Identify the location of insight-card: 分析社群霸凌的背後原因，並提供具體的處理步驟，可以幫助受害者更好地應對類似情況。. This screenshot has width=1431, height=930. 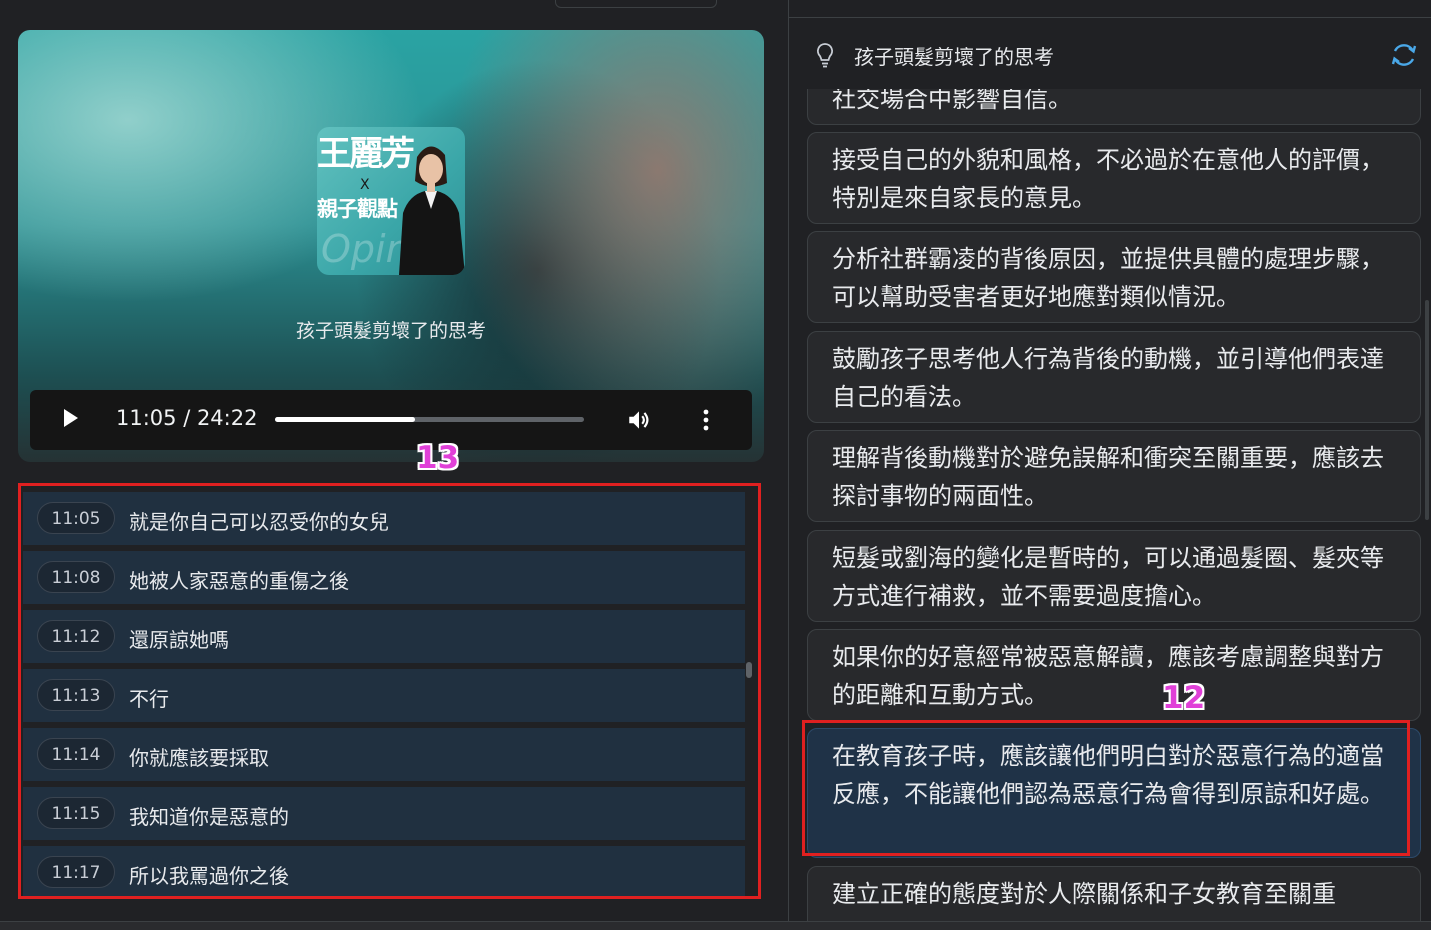
(1114, 277).